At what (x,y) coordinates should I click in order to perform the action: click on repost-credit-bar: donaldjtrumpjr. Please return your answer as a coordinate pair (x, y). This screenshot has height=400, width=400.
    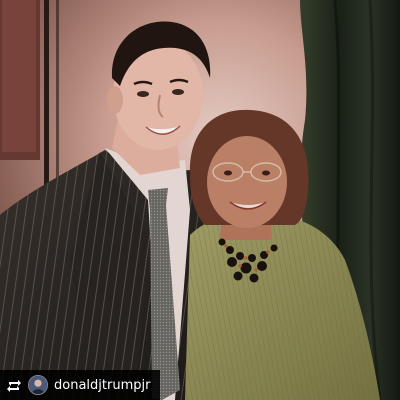
    Looking at the image, I should click on (80, 385).